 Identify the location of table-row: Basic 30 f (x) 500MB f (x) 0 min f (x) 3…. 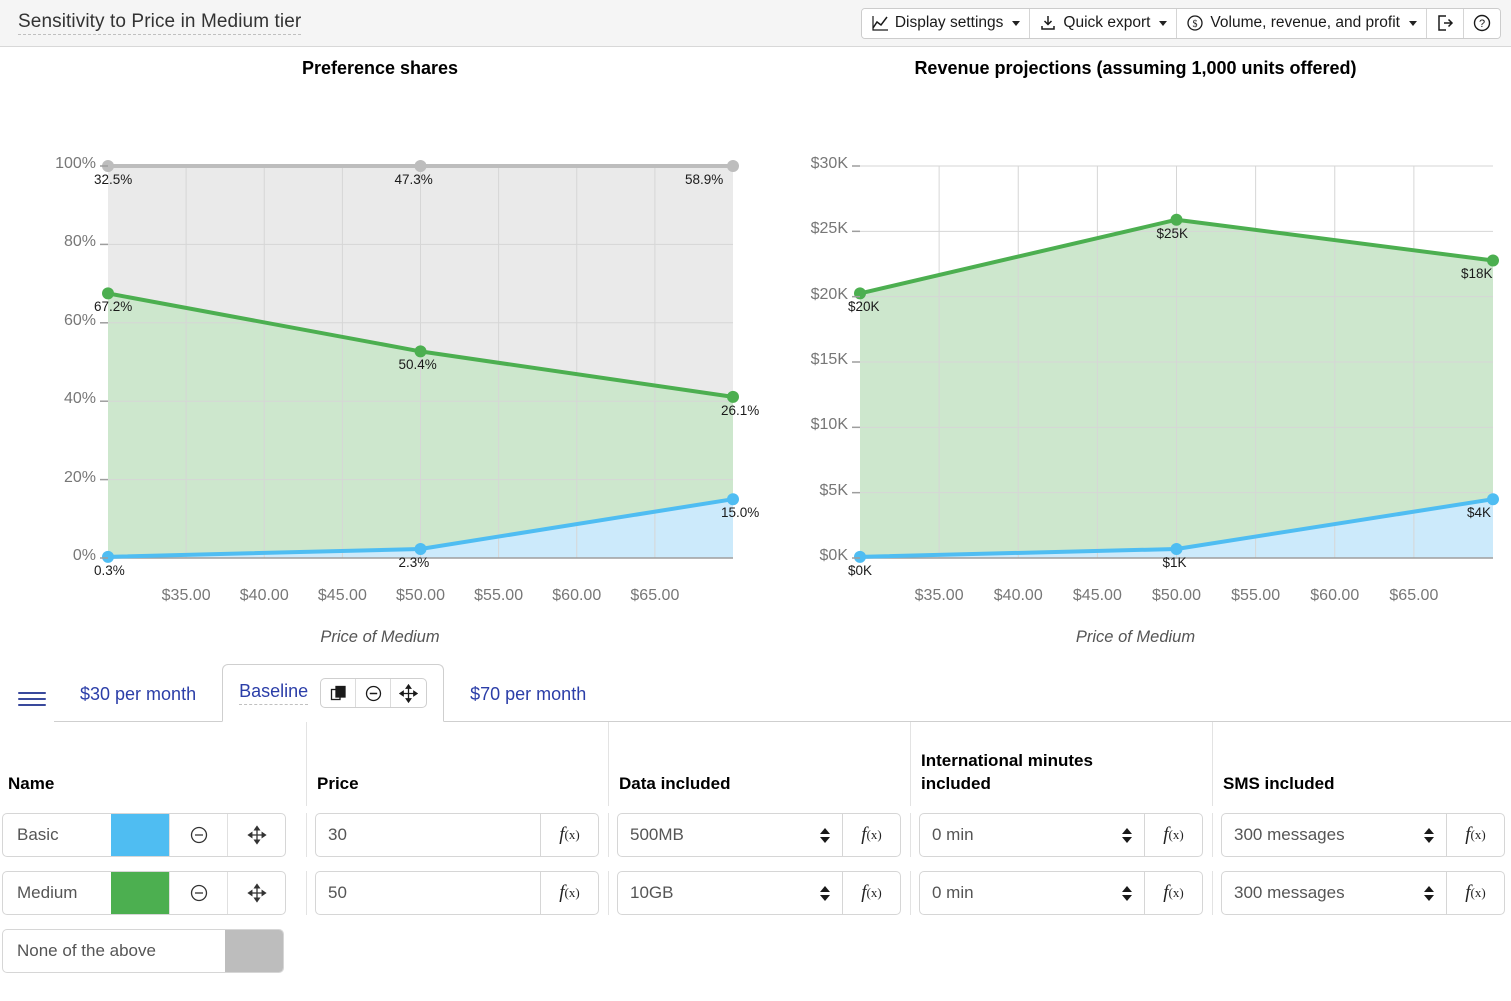
(755, 835).